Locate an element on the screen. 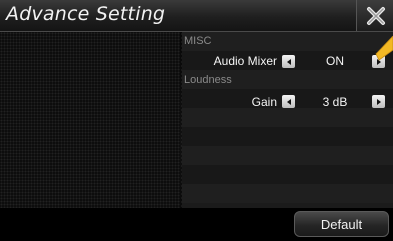  audio-mixer-decrease-button is located at coordinates (288, 61).